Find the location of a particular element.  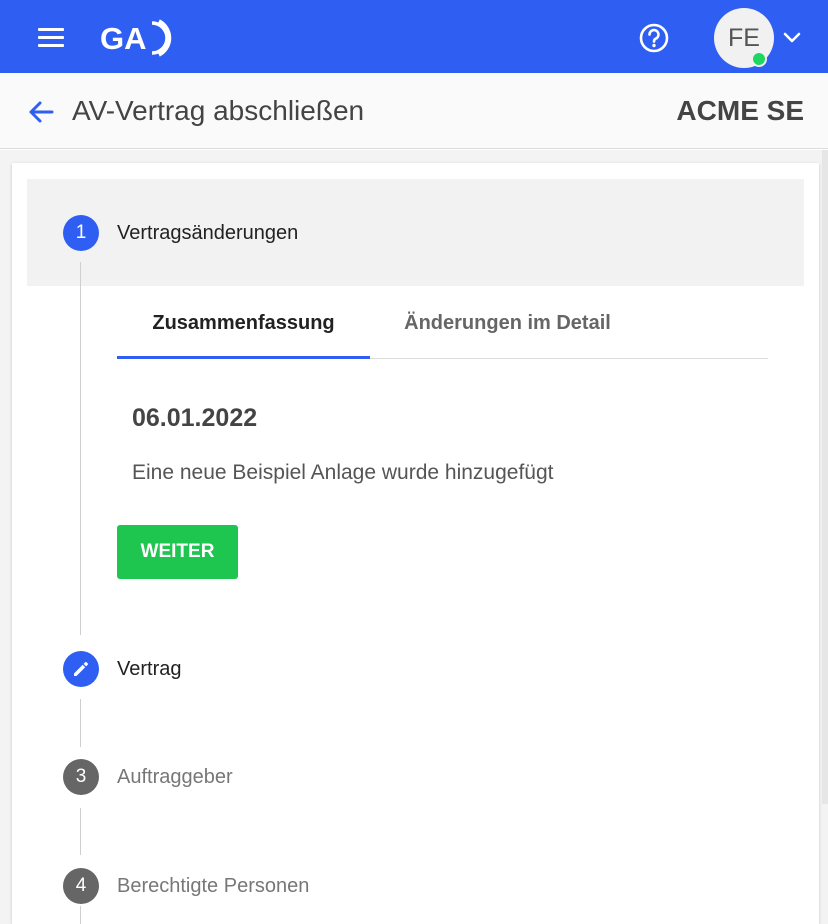

page-title: AV-Vertrag abschließen is located at coordinates (218, 110).